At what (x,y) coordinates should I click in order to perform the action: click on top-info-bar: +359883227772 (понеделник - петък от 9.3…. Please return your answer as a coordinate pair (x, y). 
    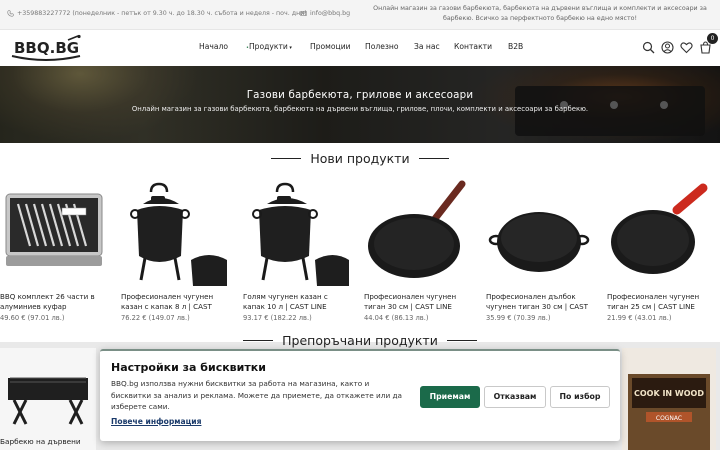
    Looking at the image, I should click on (360, 15).